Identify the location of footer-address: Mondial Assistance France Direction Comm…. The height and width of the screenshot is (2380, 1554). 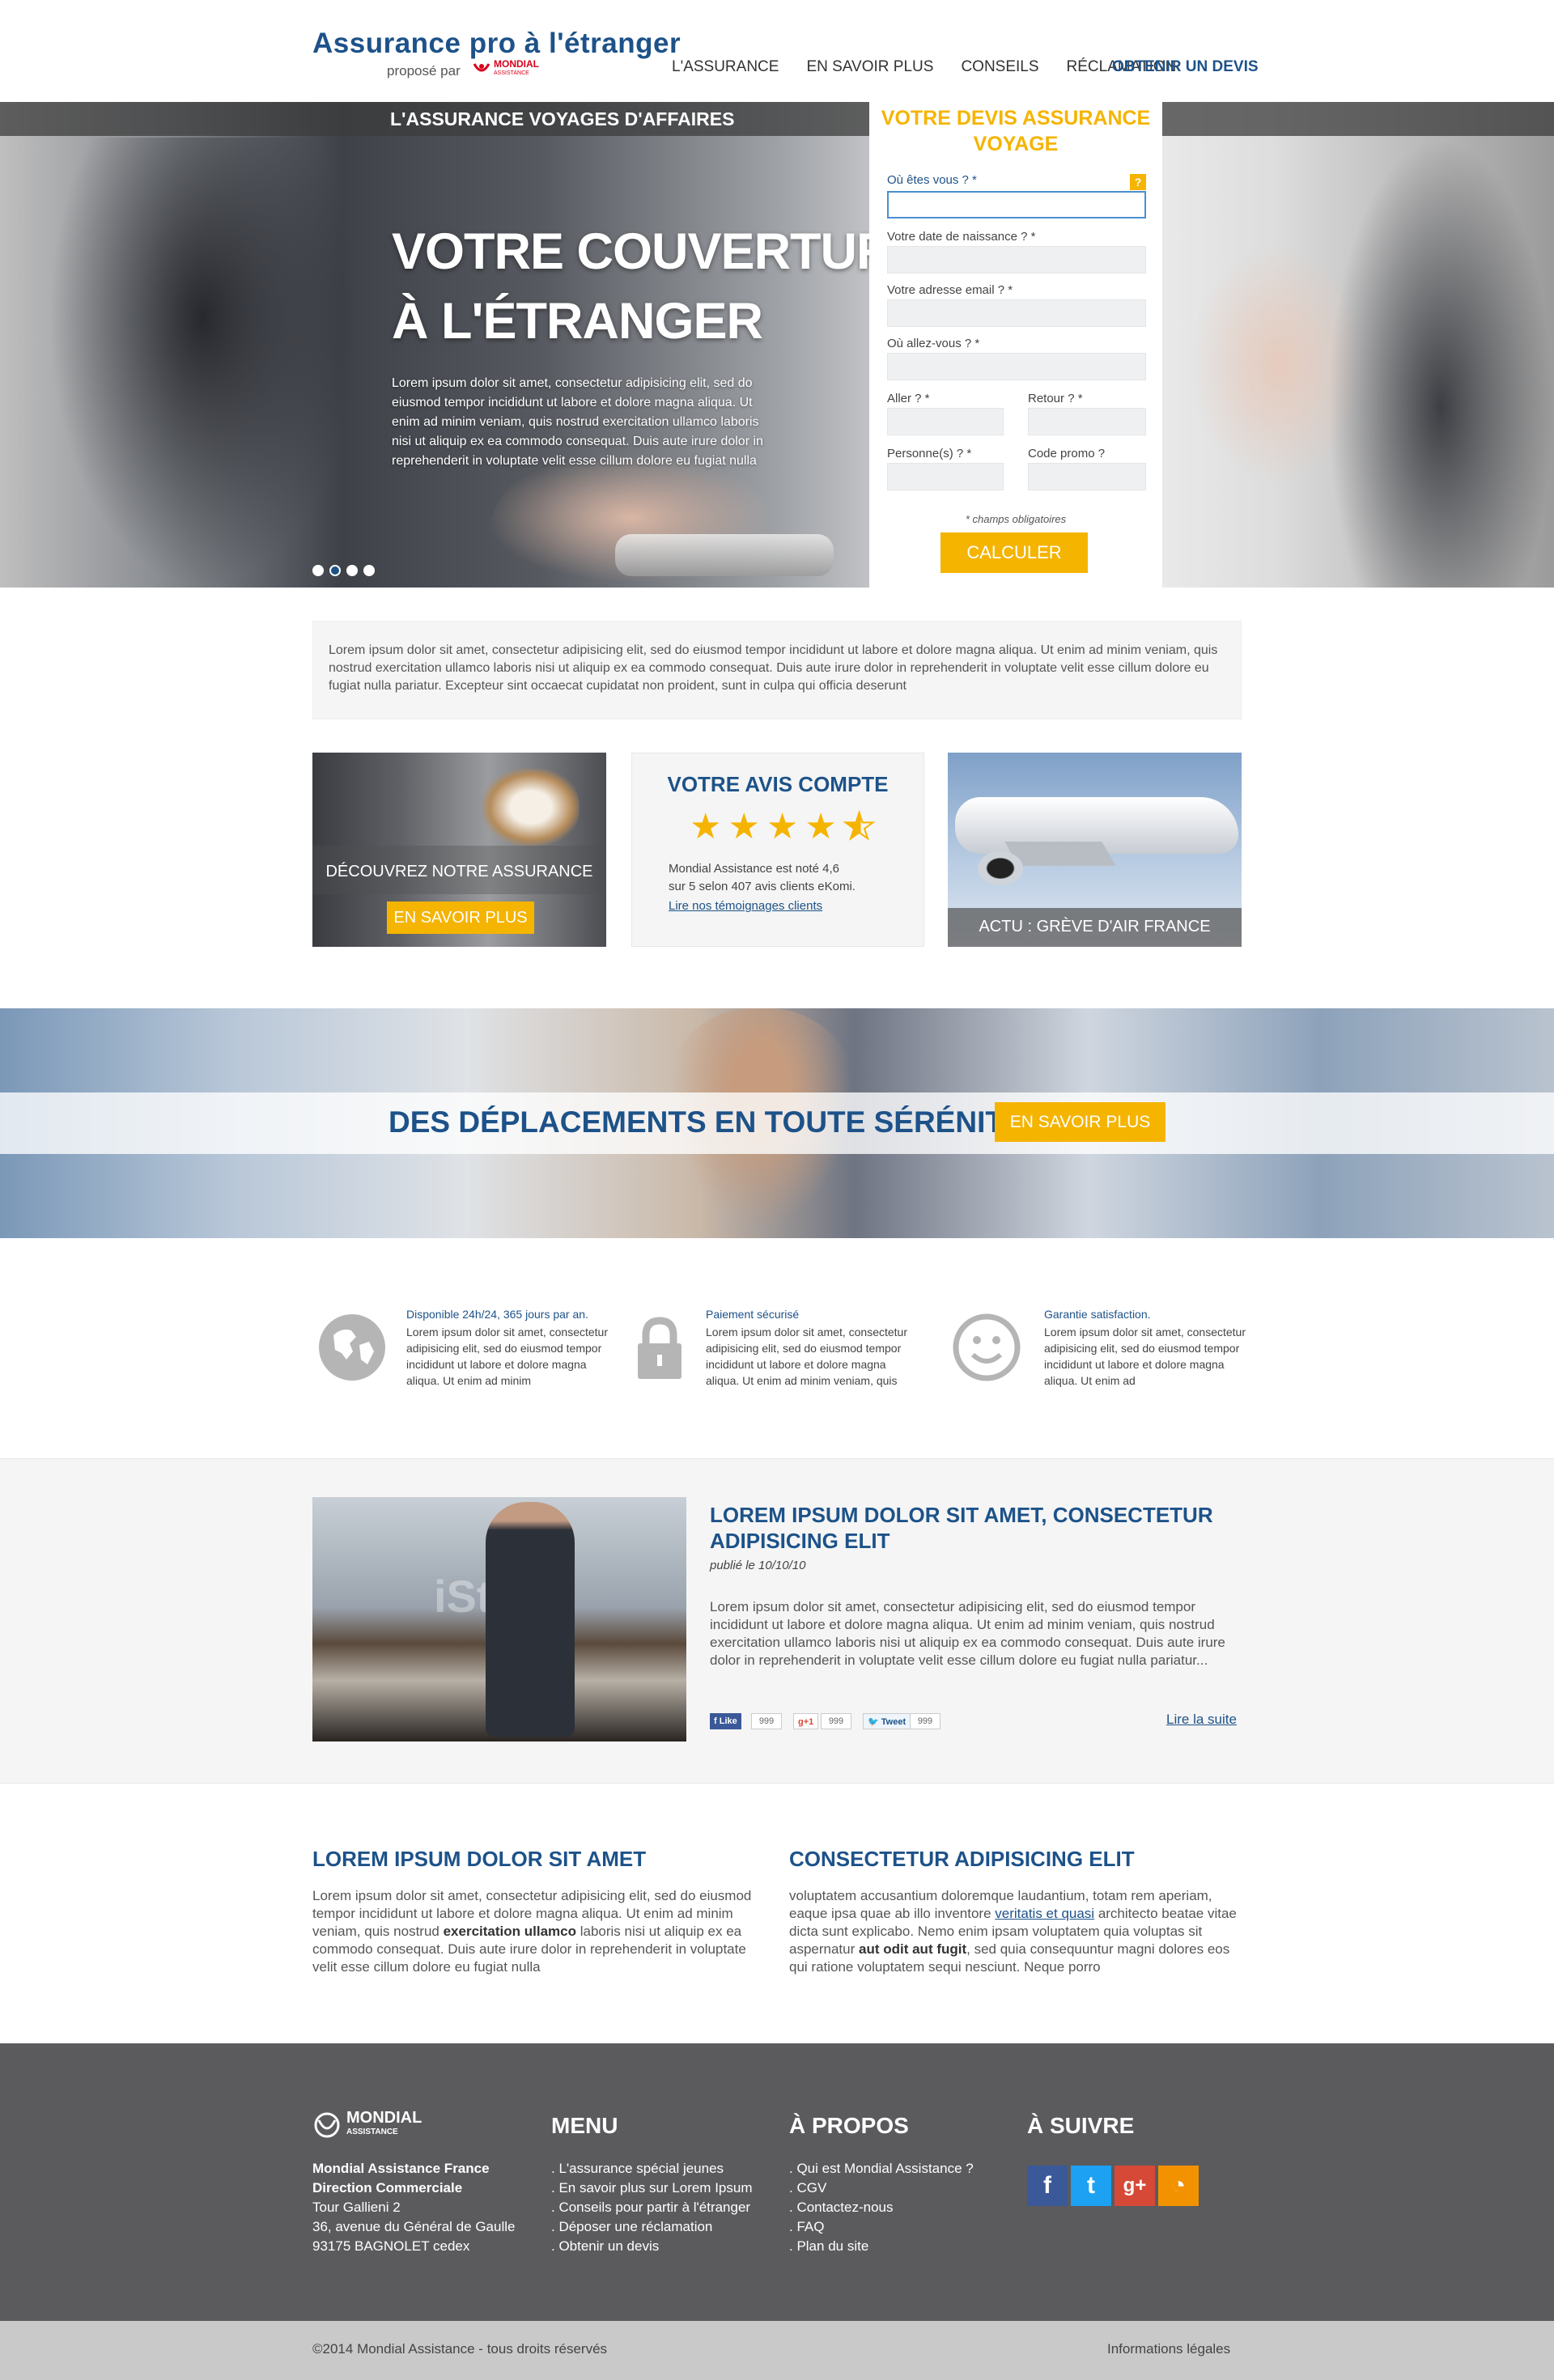
(413, 2207).